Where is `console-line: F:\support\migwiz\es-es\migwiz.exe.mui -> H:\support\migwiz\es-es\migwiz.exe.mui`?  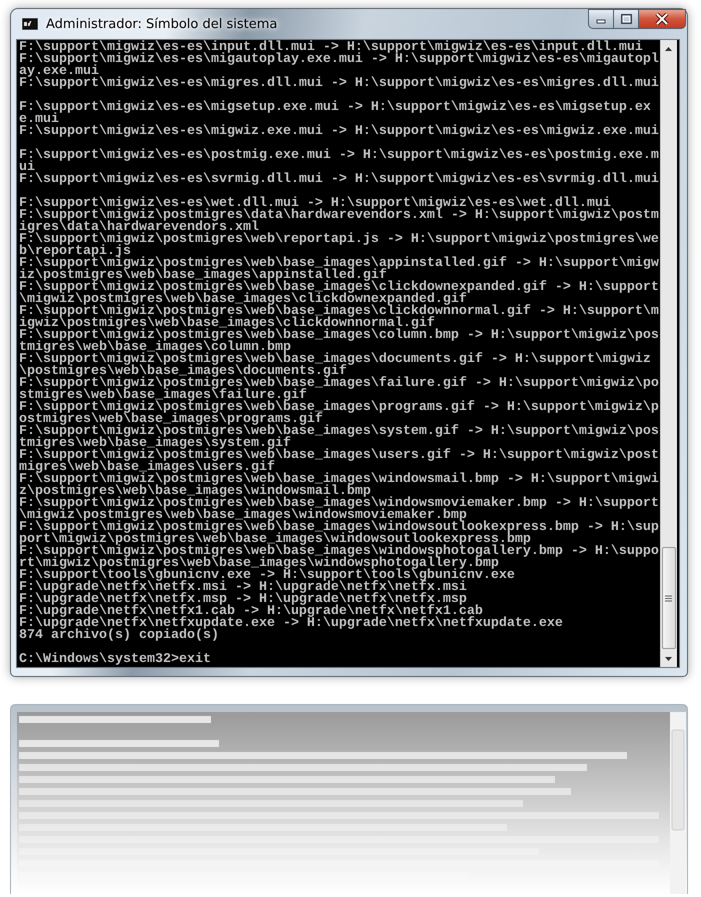 console-line: F:\support\migwiz\es-es\migwiz.exe.mui -> H:\support\migwiz\es-es\migwiz.exe.mui is located at coordinates (339, 132).